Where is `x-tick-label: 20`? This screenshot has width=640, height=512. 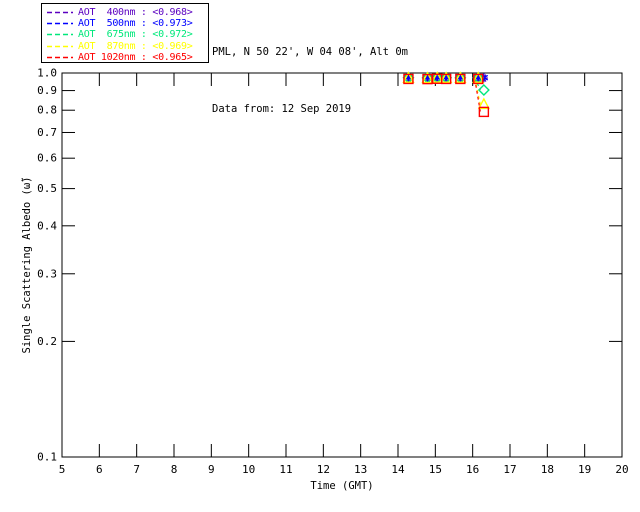 x-tick-label: 20 is located at coordinates (621, 469).